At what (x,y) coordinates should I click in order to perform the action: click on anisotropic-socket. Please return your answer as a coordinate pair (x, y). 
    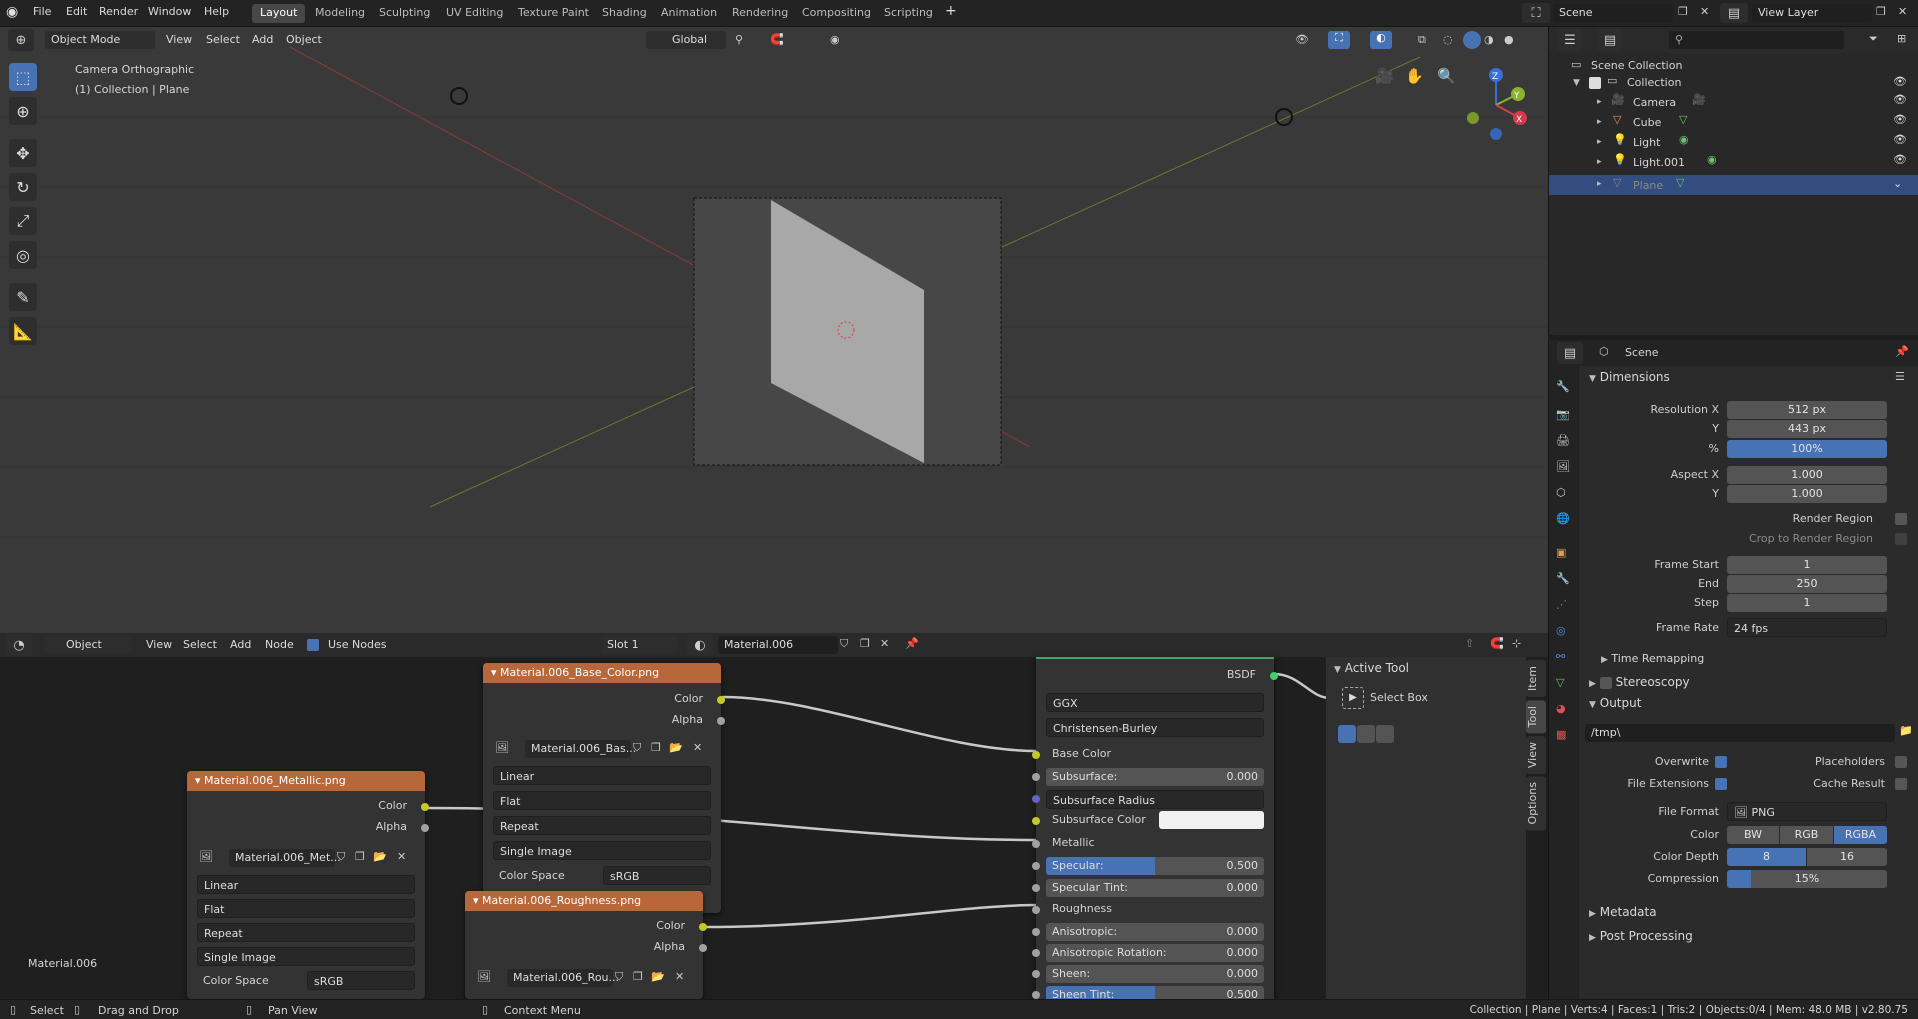
    Looking at the image, I should click on (1036, 932).